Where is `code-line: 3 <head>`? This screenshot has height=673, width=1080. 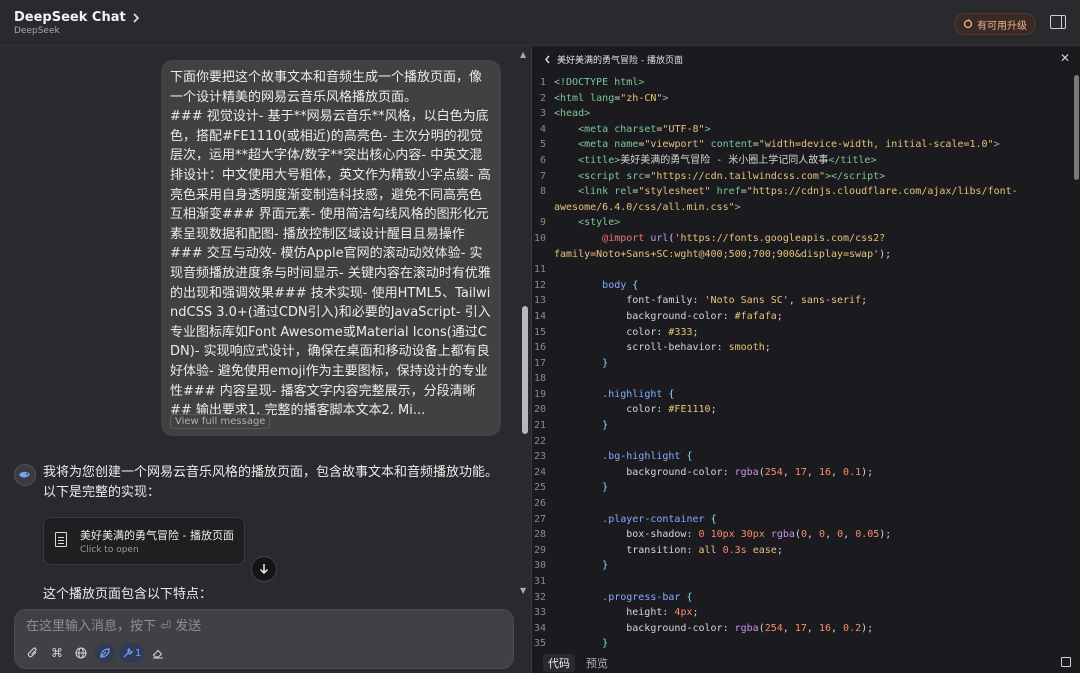
code-line: 3 <head> is located at coordinates (802, 114).